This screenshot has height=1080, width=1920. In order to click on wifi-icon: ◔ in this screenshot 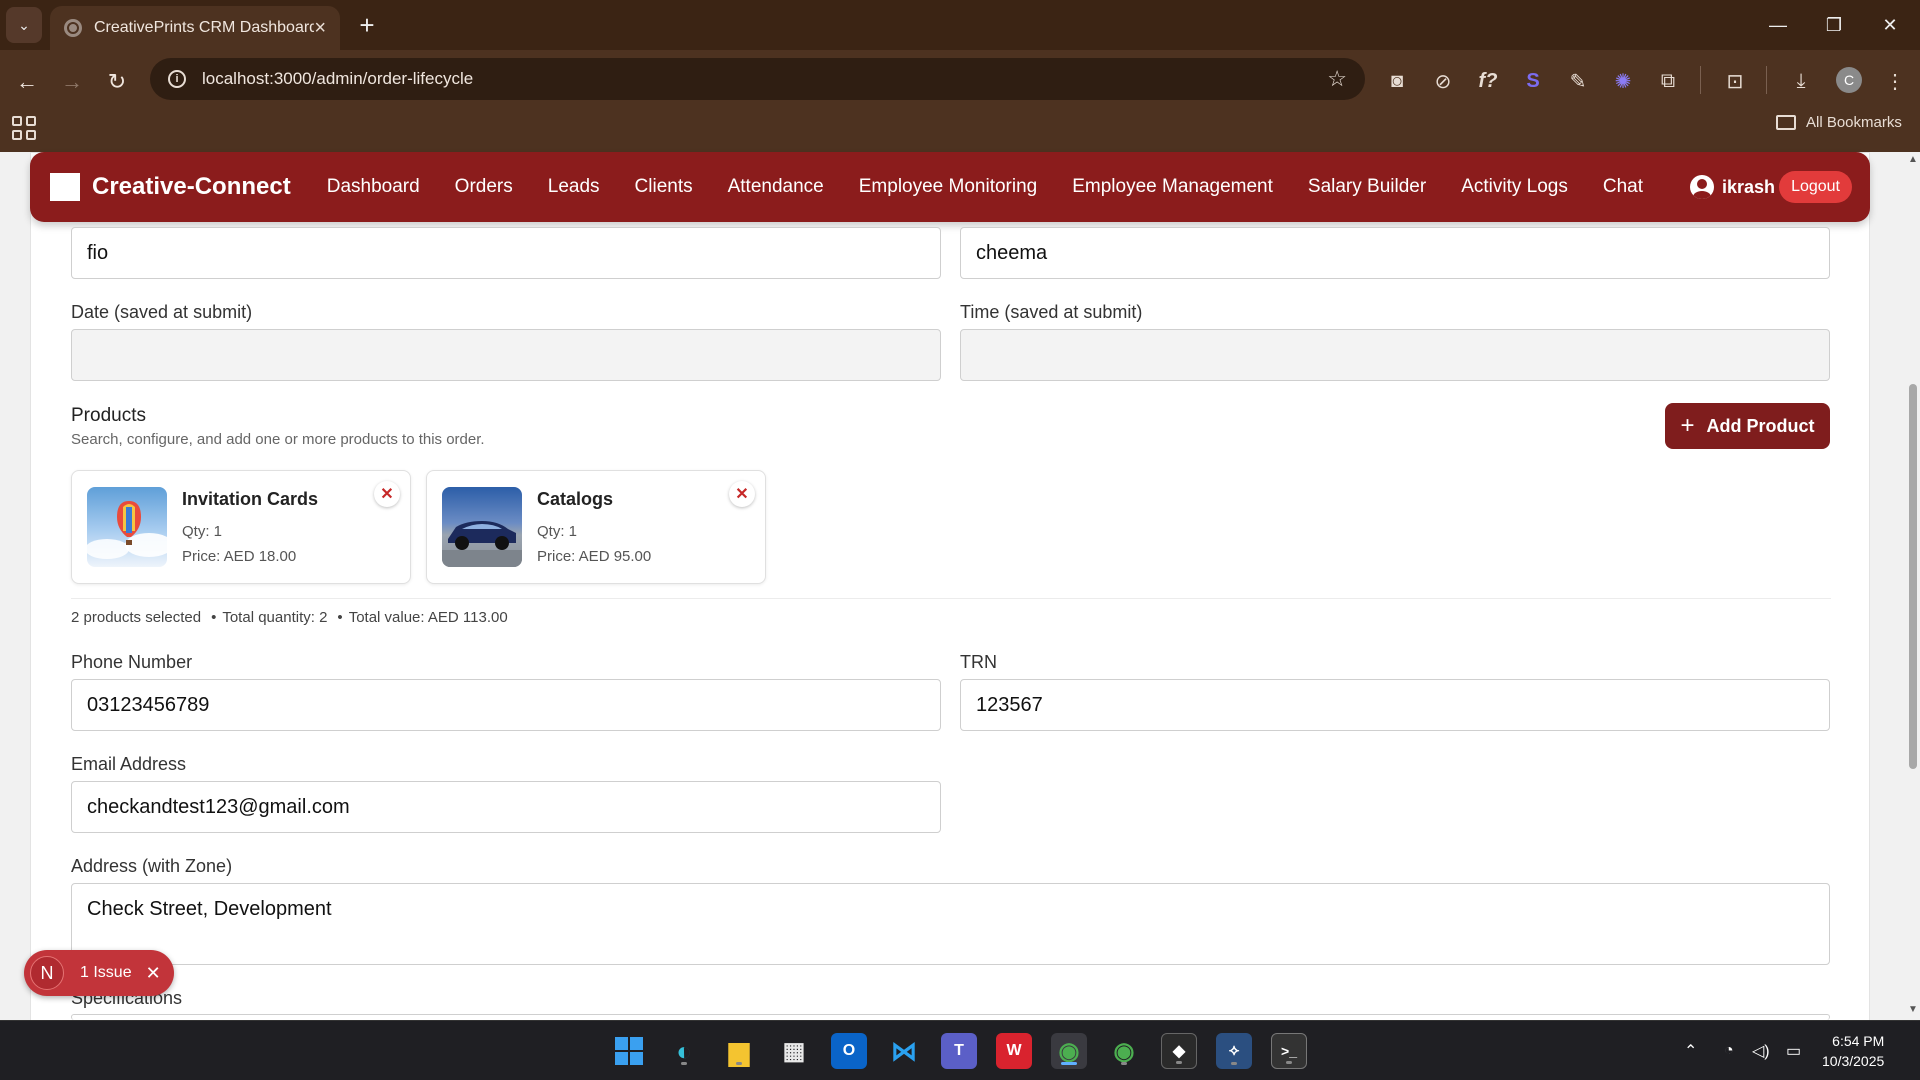, I will do `click(1729, 1050)`.